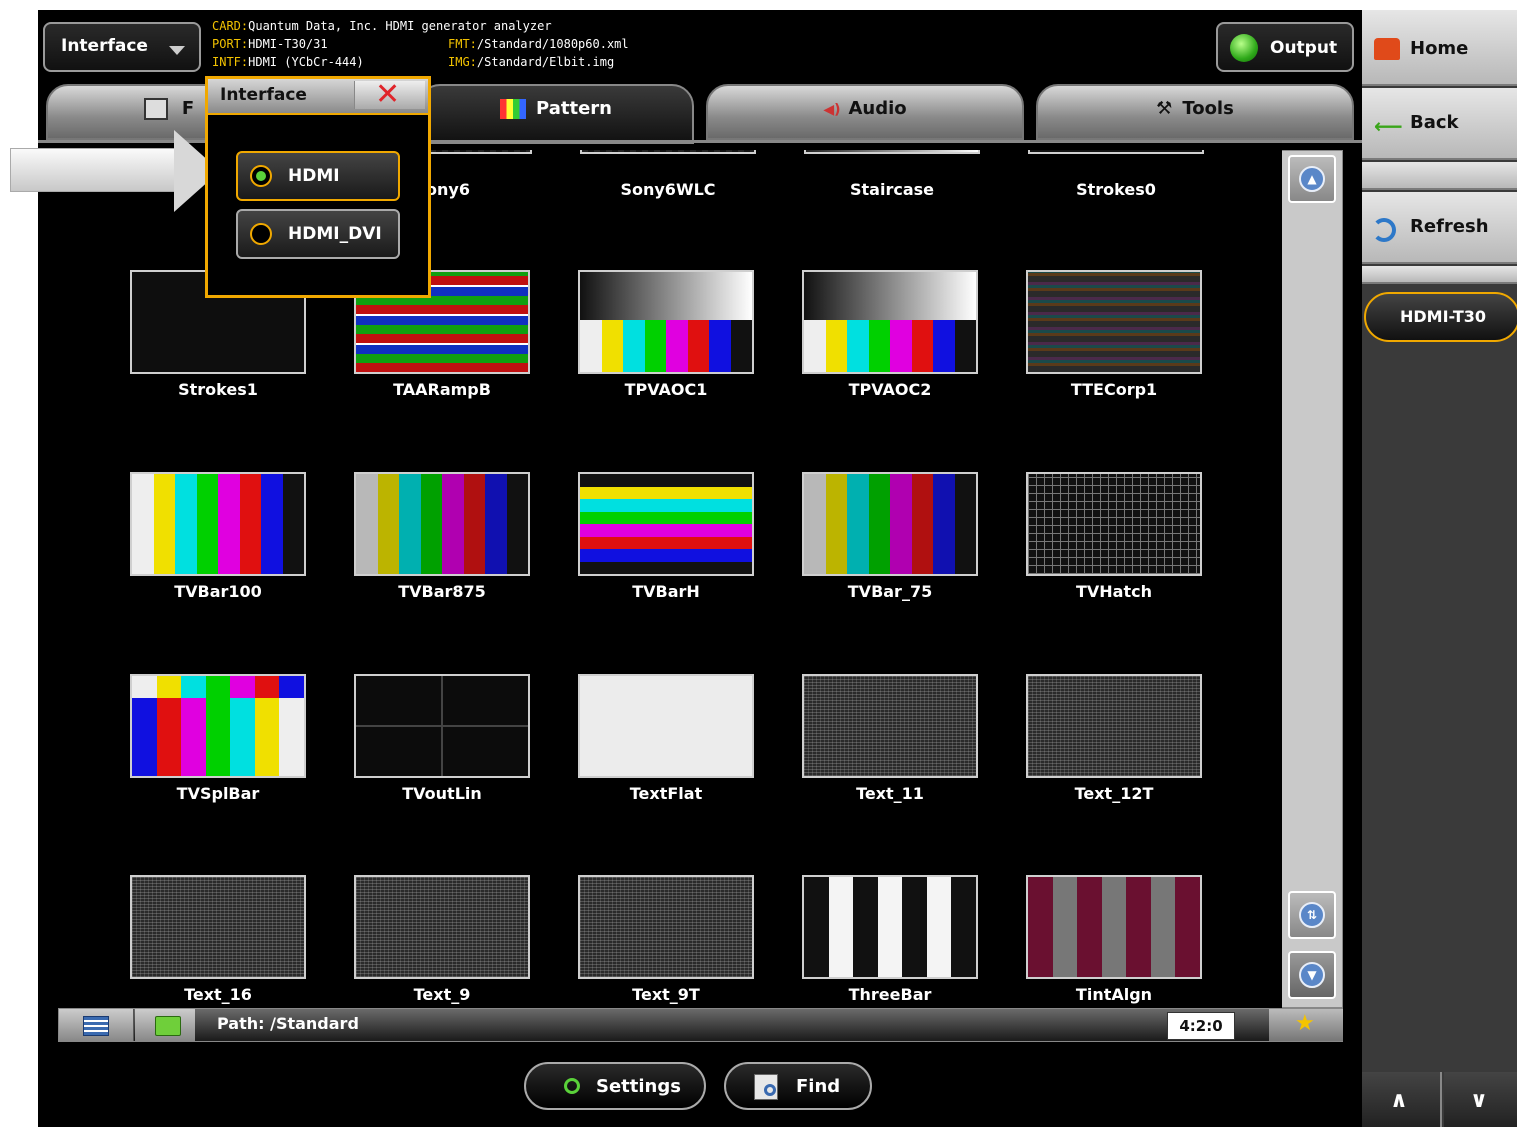 This screenshot has width=1517, height=1127. Describe the element at coordinates (1399, 1100) in the screenshot. I see `chevron-up-icon: ∧` at that location.